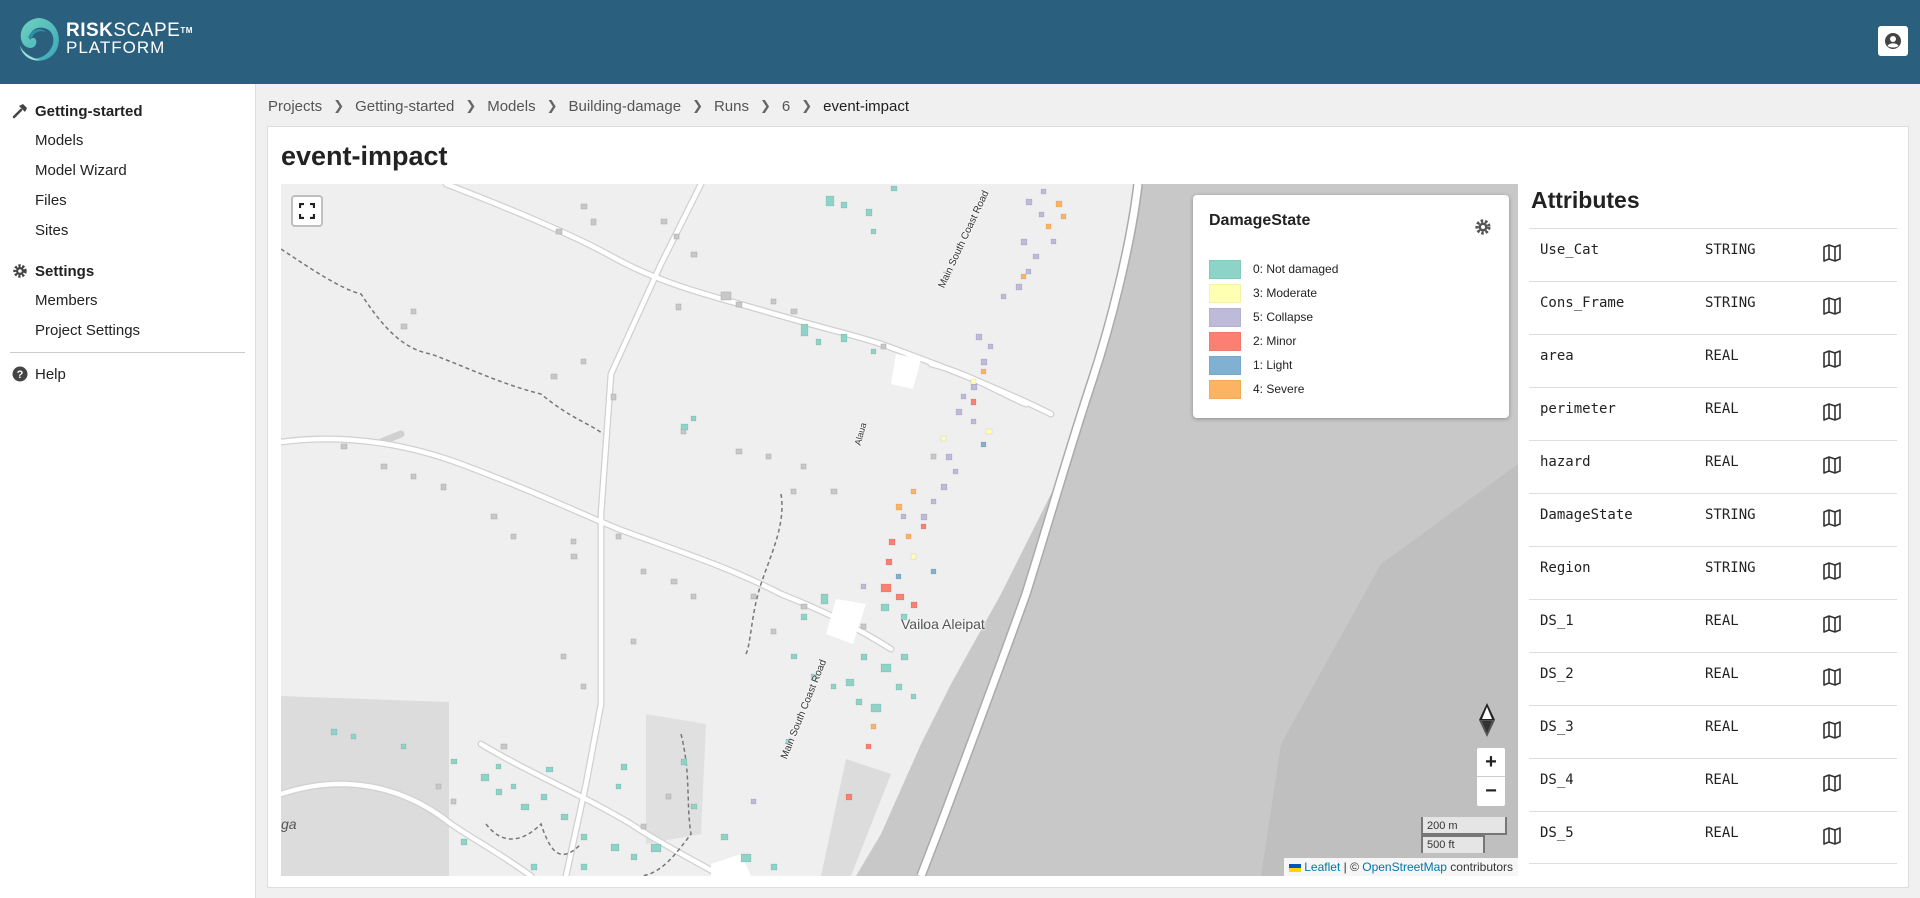 Image resolution: width=1920 pixels, height=898 pixels. Describe the element at coordinates (1259, 221) in the screenshot. I see `legend-title: DamageState` at that location.